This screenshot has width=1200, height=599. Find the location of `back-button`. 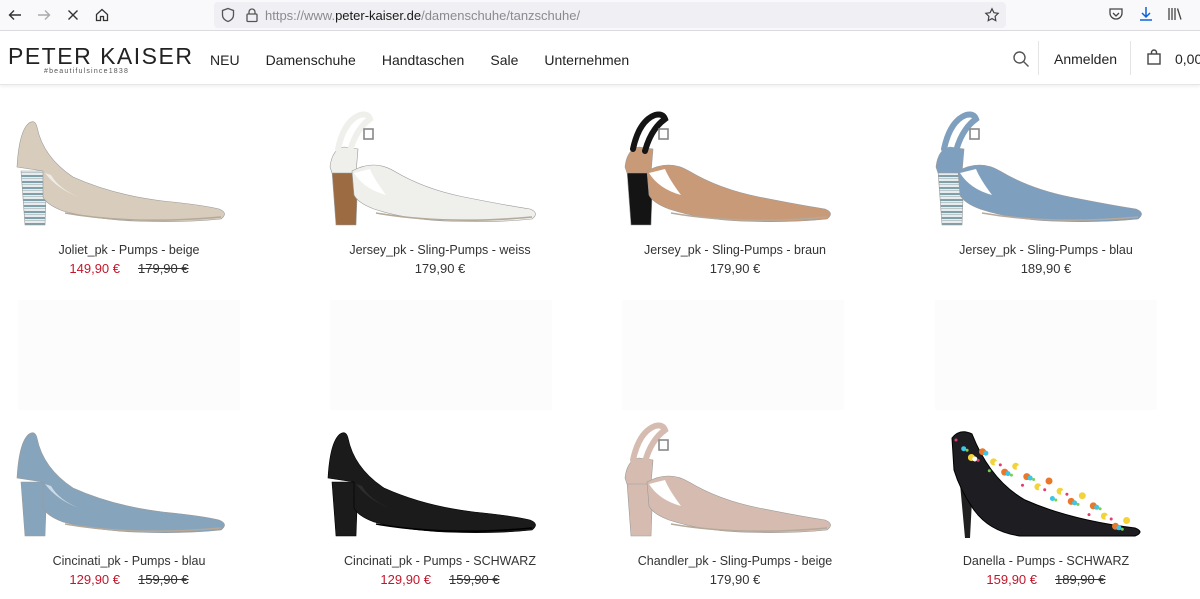

back-button is located at coordinates (15, 15).